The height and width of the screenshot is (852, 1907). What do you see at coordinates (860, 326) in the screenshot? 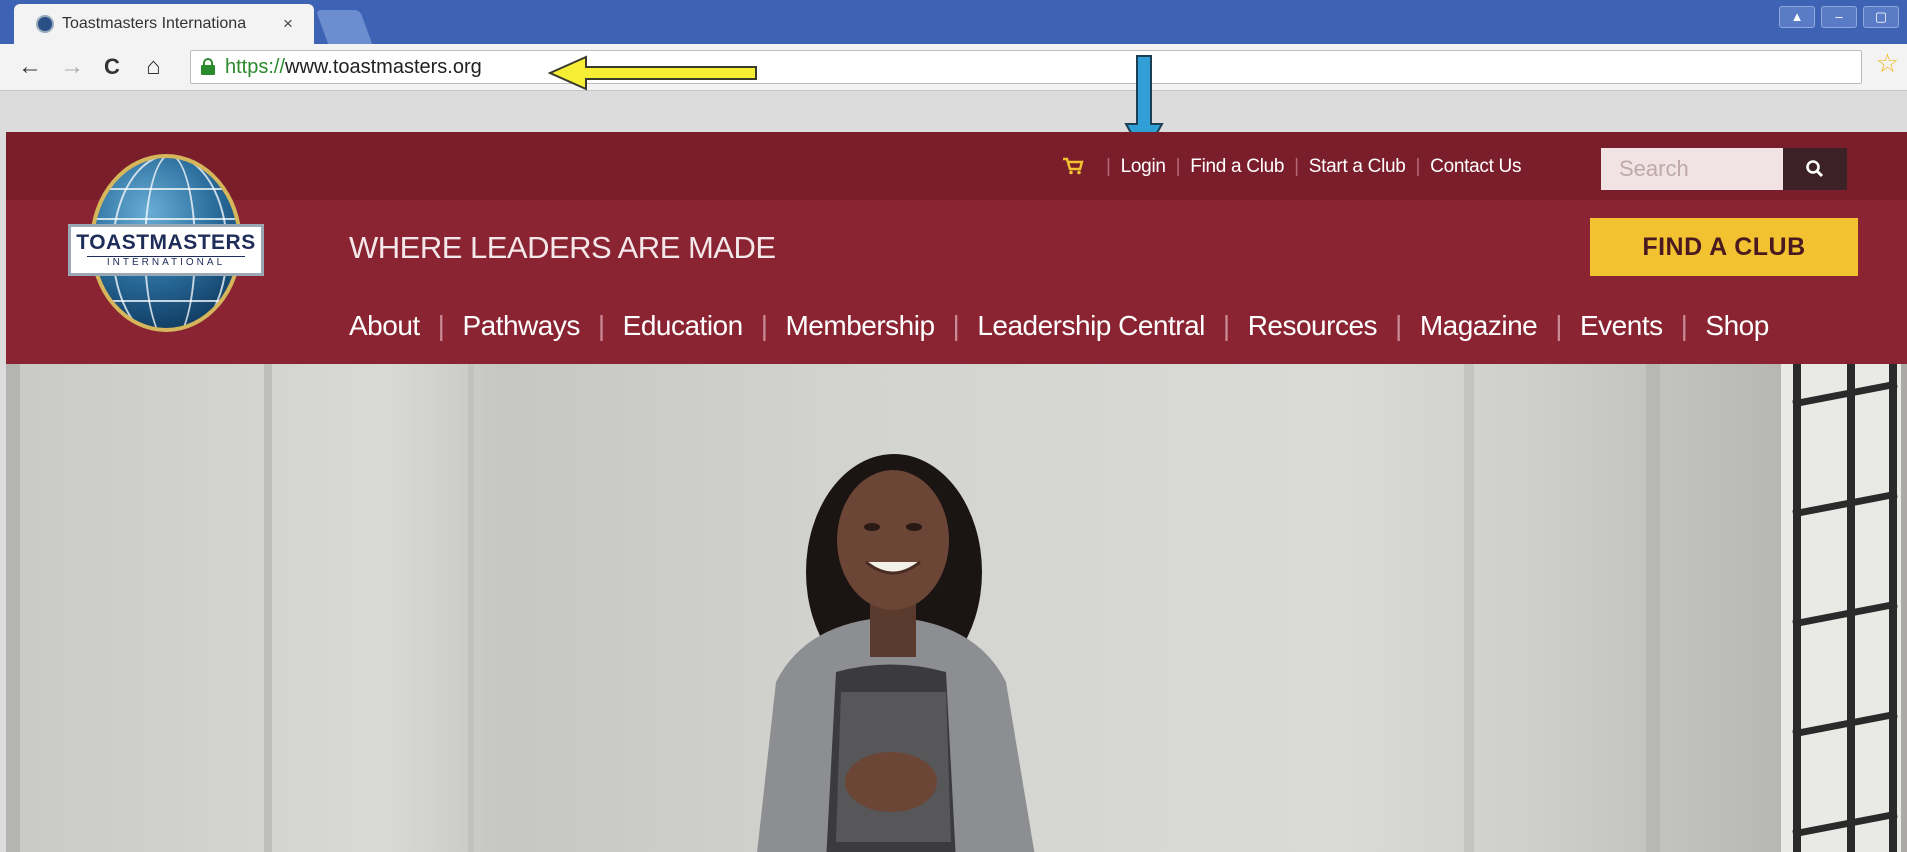
I see `nav-item-membership: Membership` at bounding box center [860, 326].